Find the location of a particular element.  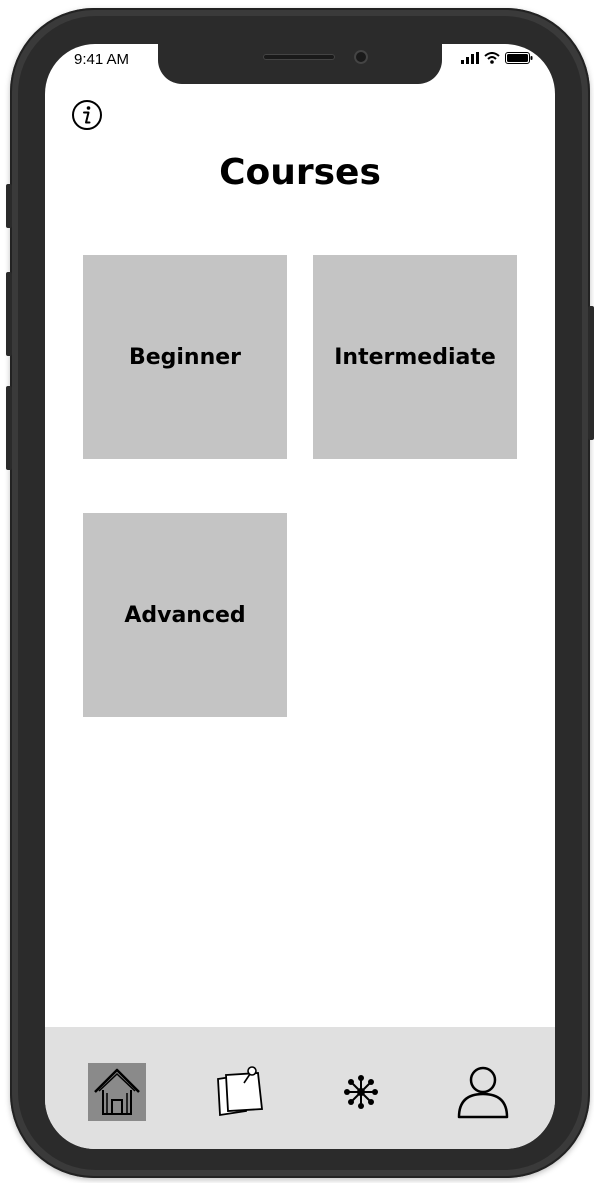

network-icon is located at coordinates (361, 1092).